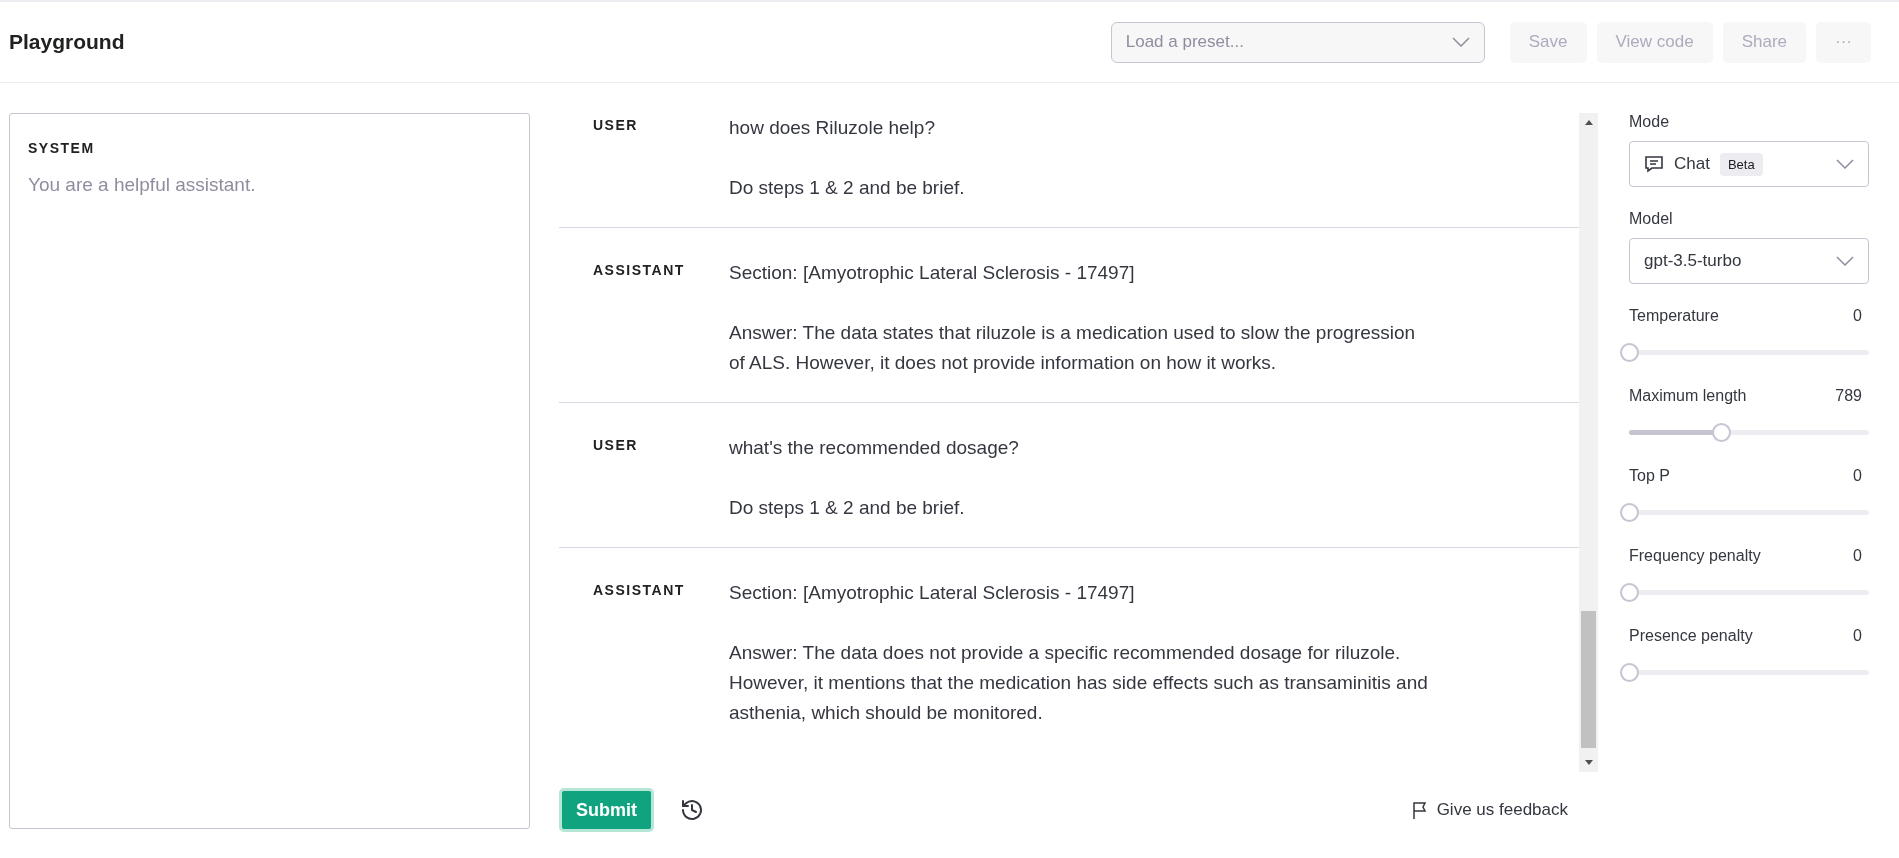 Image resolution: width=1899 pixels, height=858 pixels. What do you see at coordinates (606, 810) in the screenshot?
I see `submit-button: Submit` at bounding box center [606, 810].